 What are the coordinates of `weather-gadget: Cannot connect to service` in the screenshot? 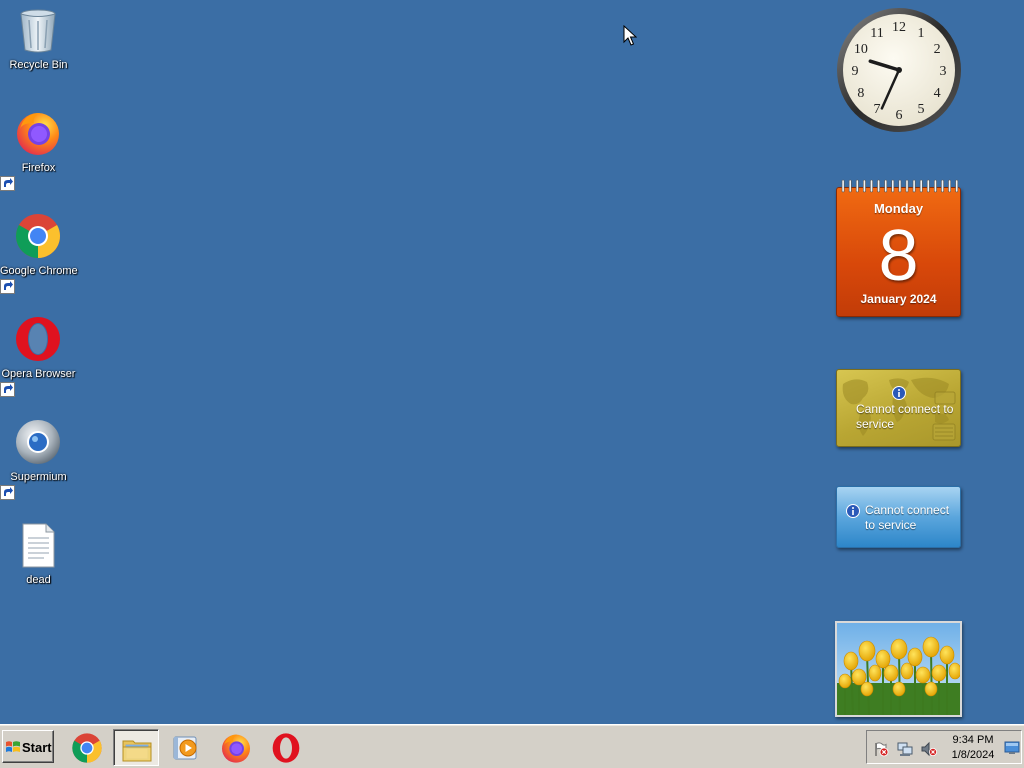 It's located at (898, 517).